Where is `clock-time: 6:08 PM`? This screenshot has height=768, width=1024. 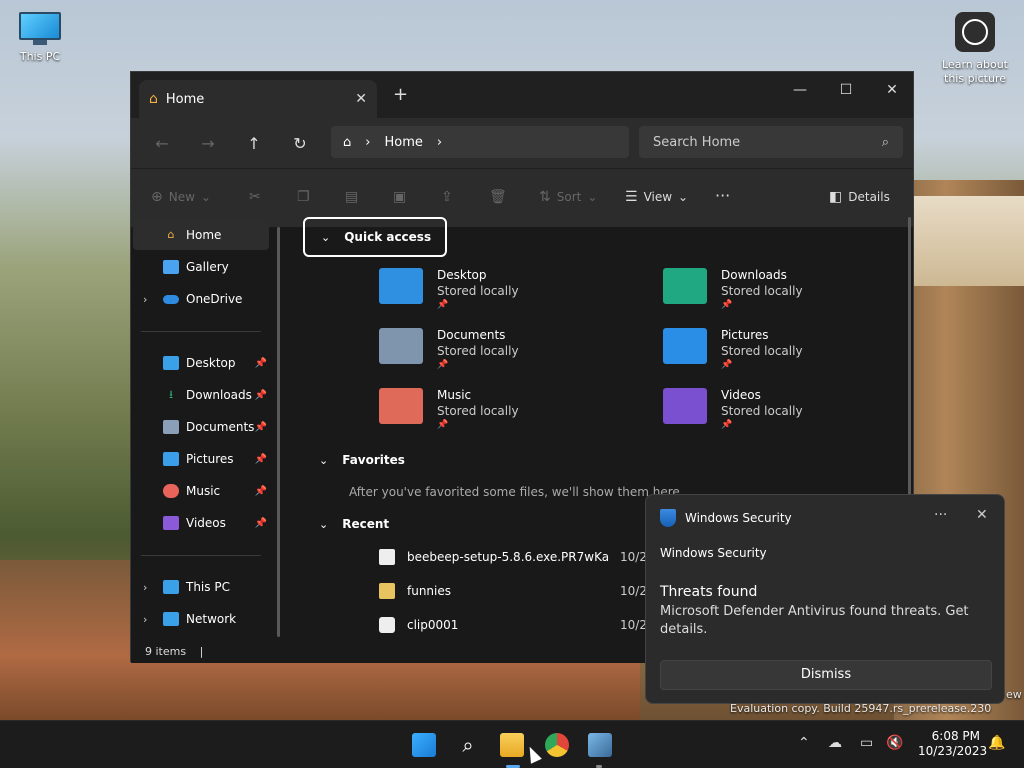
clock-time: 6:08 PM is located at coordinates (955, 736).